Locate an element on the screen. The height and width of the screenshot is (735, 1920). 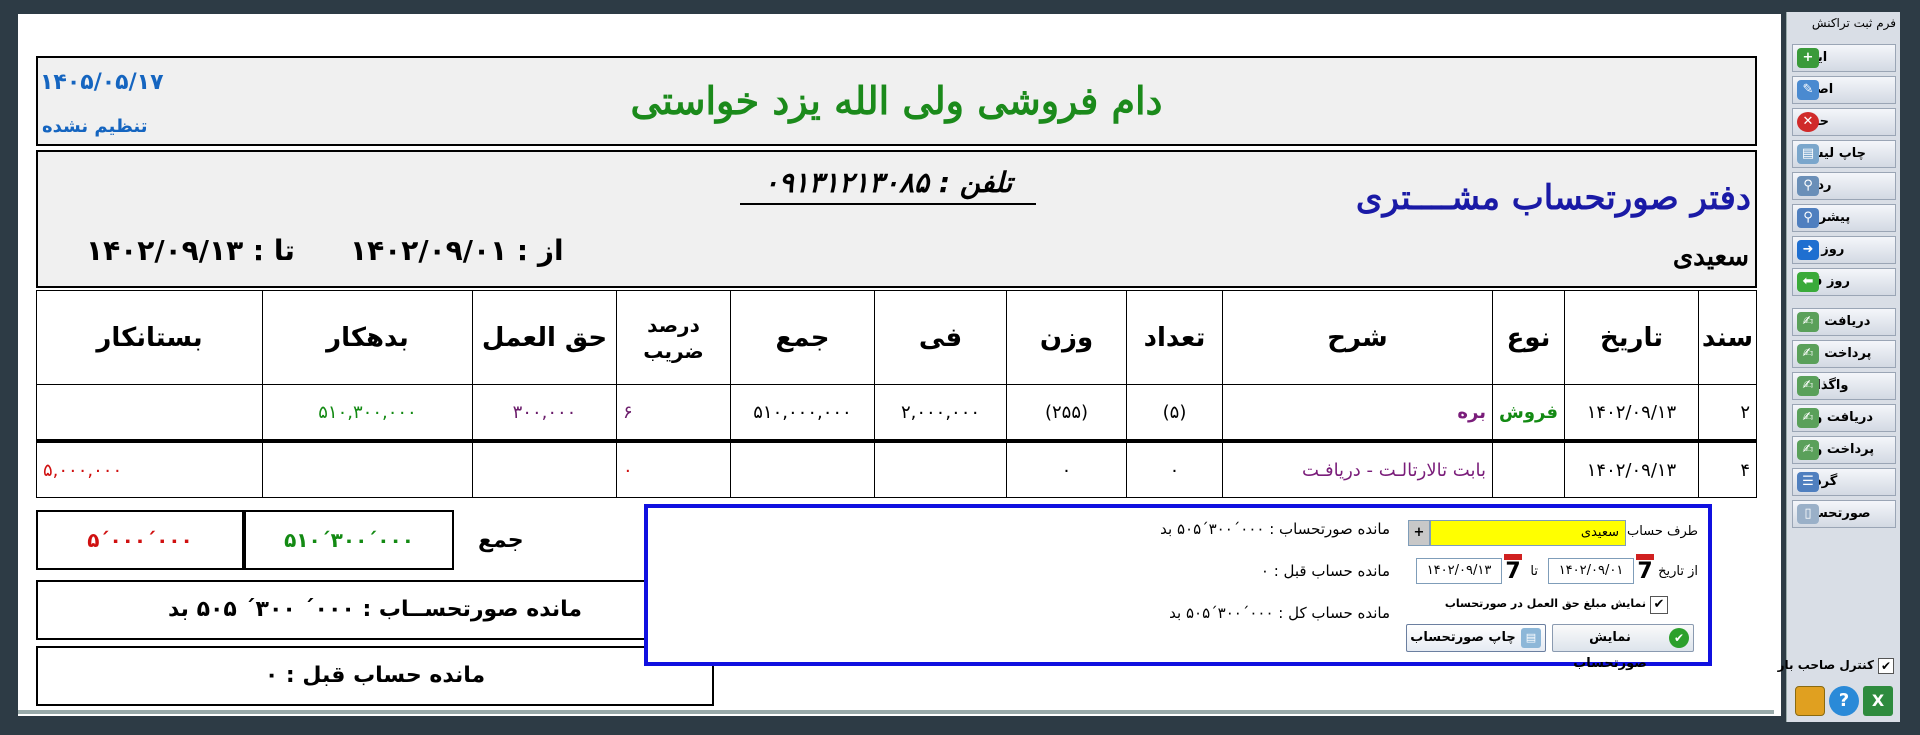
report-date: ۱۴۰۵/۰۵/۱۷ is located at coordinates (102, 82).